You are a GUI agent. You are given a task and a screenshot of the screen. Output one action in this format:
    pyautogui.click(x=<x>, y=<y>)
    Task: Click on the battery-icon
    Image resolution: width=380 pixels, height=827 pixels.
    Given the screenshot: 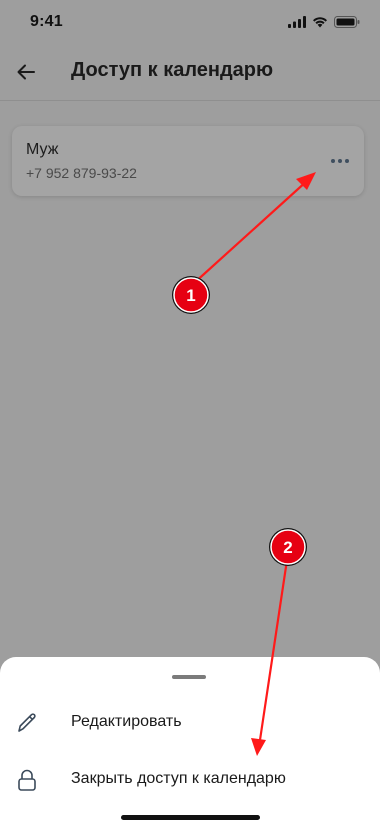 What is the action you would take?
    pyautogui.click(x=347, y=22)
    